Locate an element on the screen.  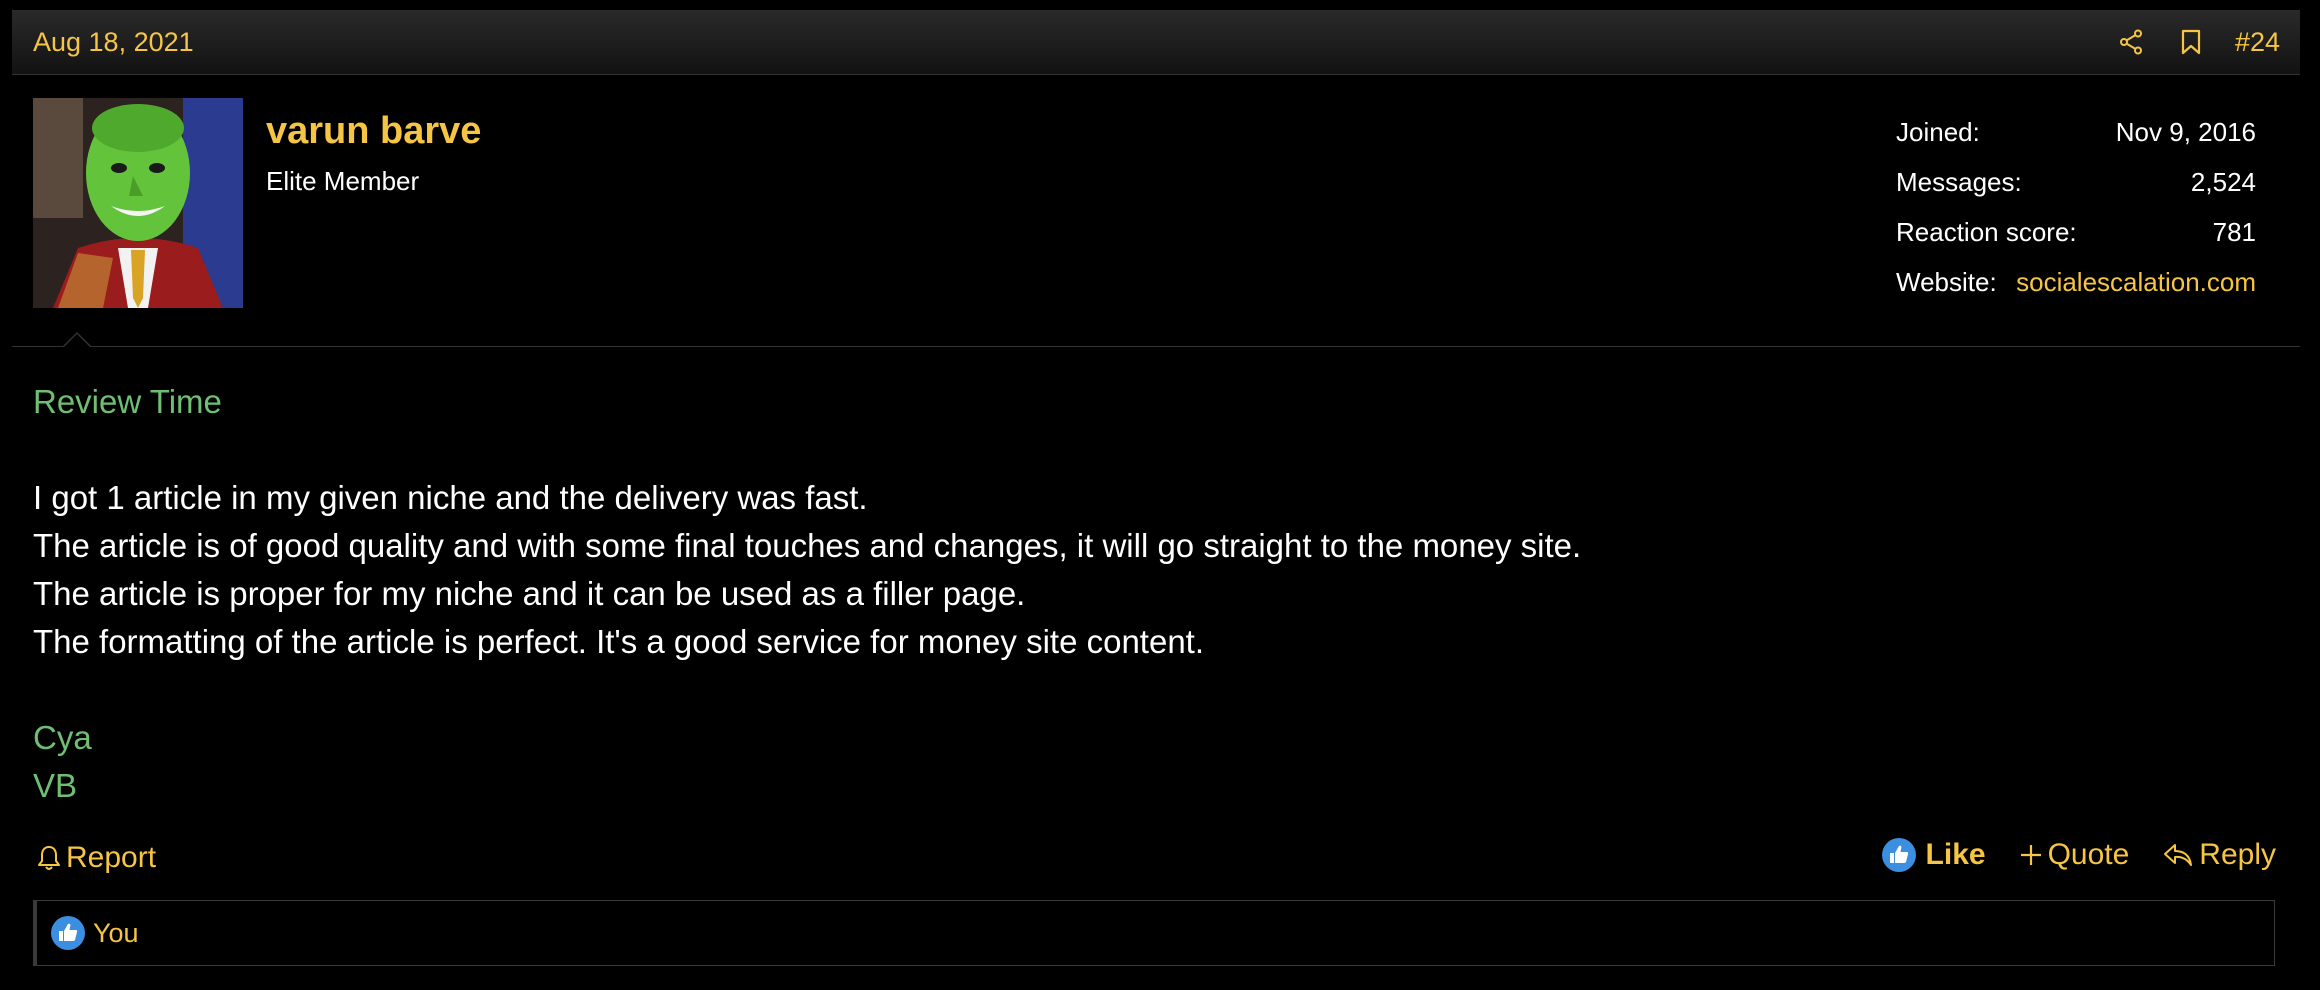
bell-icon is located at coordinates (49, 858).